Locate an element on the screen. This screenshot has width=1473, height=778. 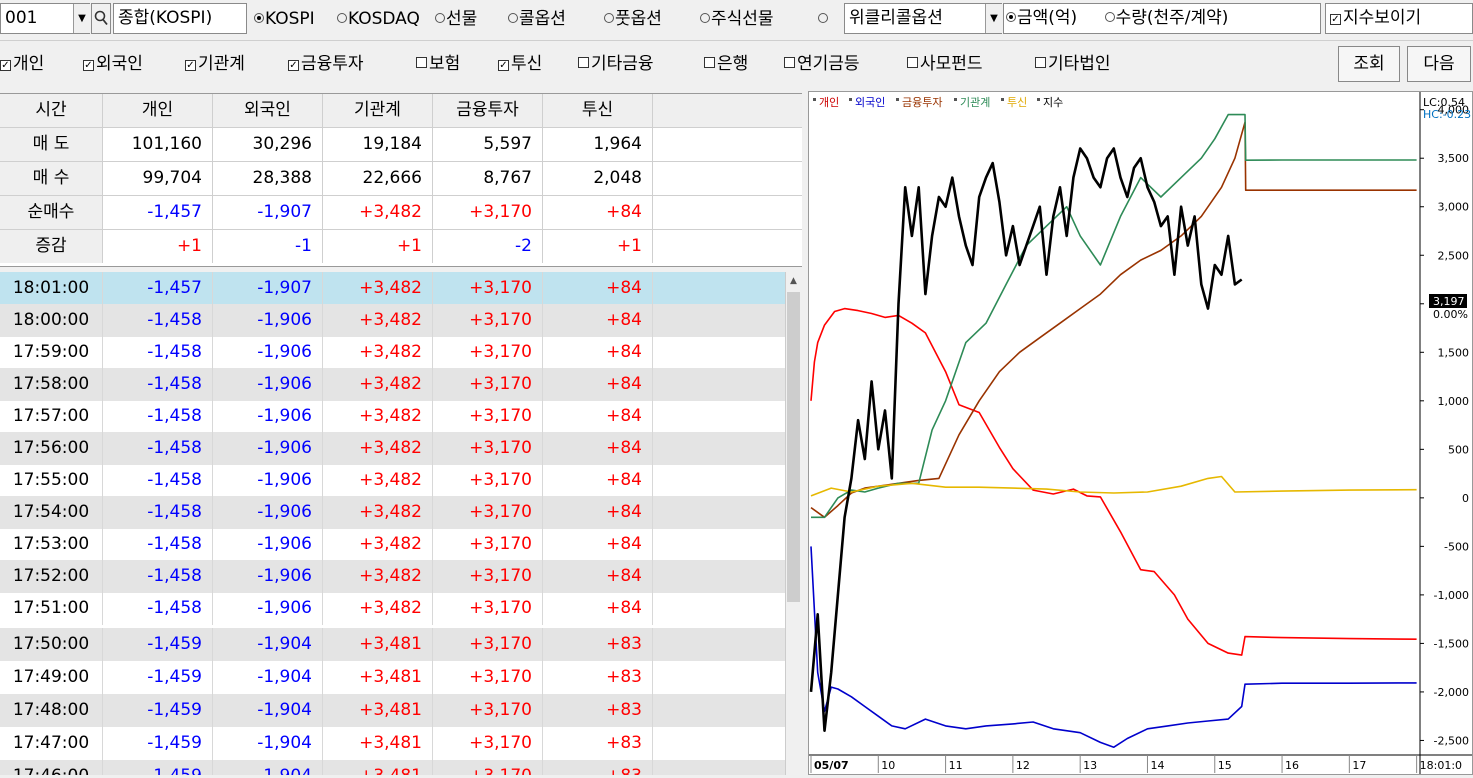
table-row: 17:50:00 -1,459 -1,904 +3,481 +3,170 +83 is located at coordinates (392, 644).